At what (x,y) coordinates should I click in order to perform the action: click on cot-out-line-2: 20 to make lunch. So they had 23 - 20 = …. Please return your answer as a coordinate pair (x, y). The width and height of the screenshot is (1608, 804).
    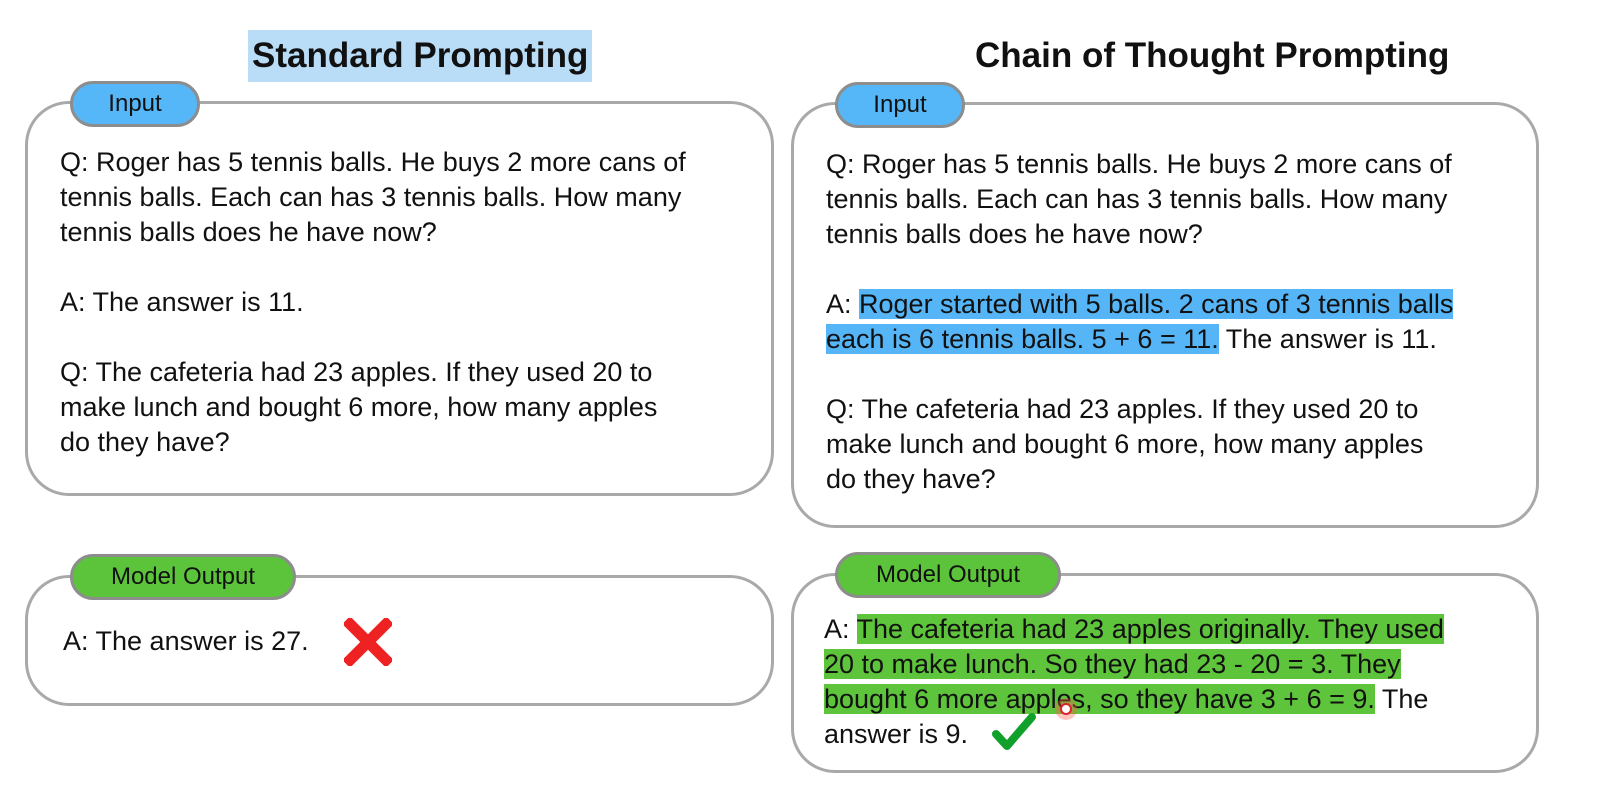
    Looking at the image, I should click on (1134, 664).